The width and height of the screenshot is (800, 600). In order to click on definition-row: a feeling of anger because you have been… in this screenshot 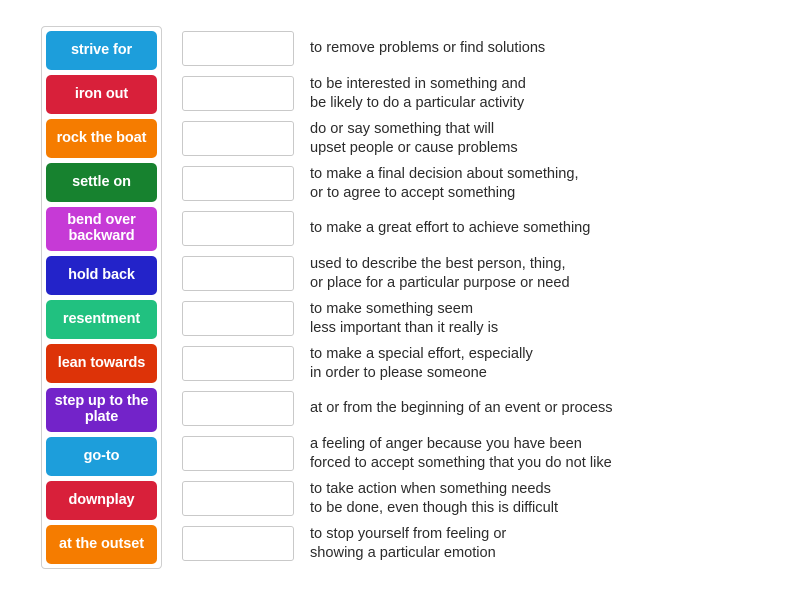, I will do `click(491, 453)`.